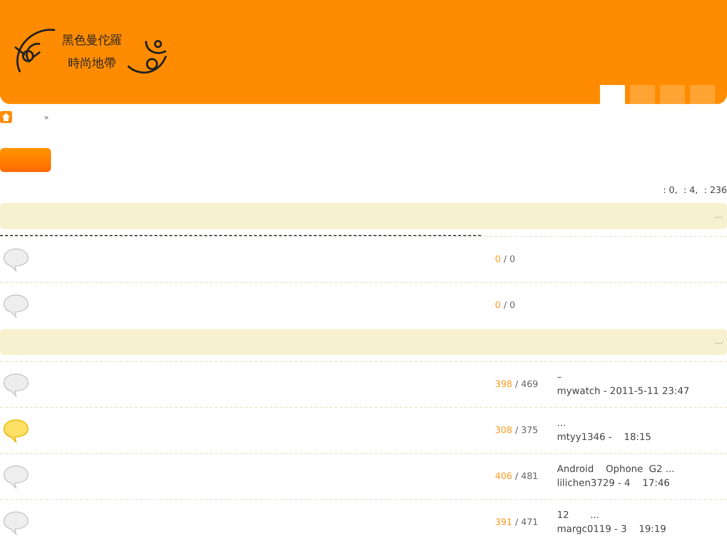 The height and width of the screenshot is (545, 727). What do you see at coordinates (642, 377) in the screenshot?
I see `last-post-title: –` at bounding box center [642, 377].